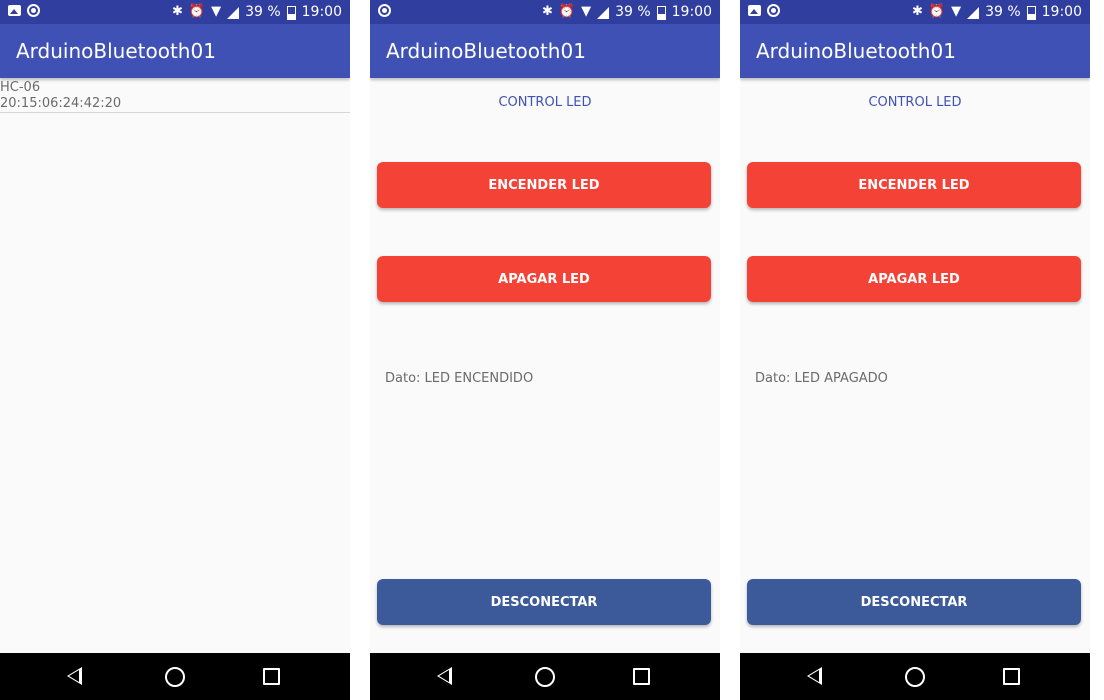  I want to click on led-status-text: Dato: LED ENCENDIDO, so click(459, 378).